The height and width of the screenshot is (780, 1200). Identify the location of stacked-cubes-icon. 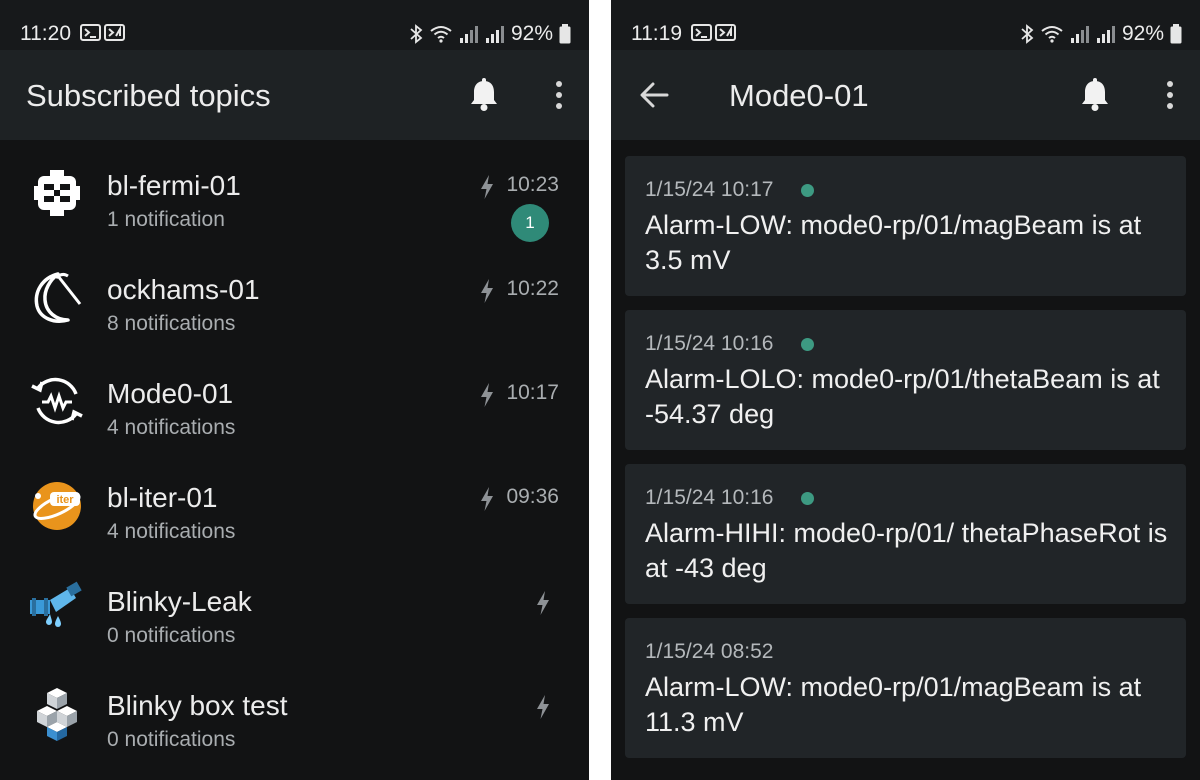
(57, 714).